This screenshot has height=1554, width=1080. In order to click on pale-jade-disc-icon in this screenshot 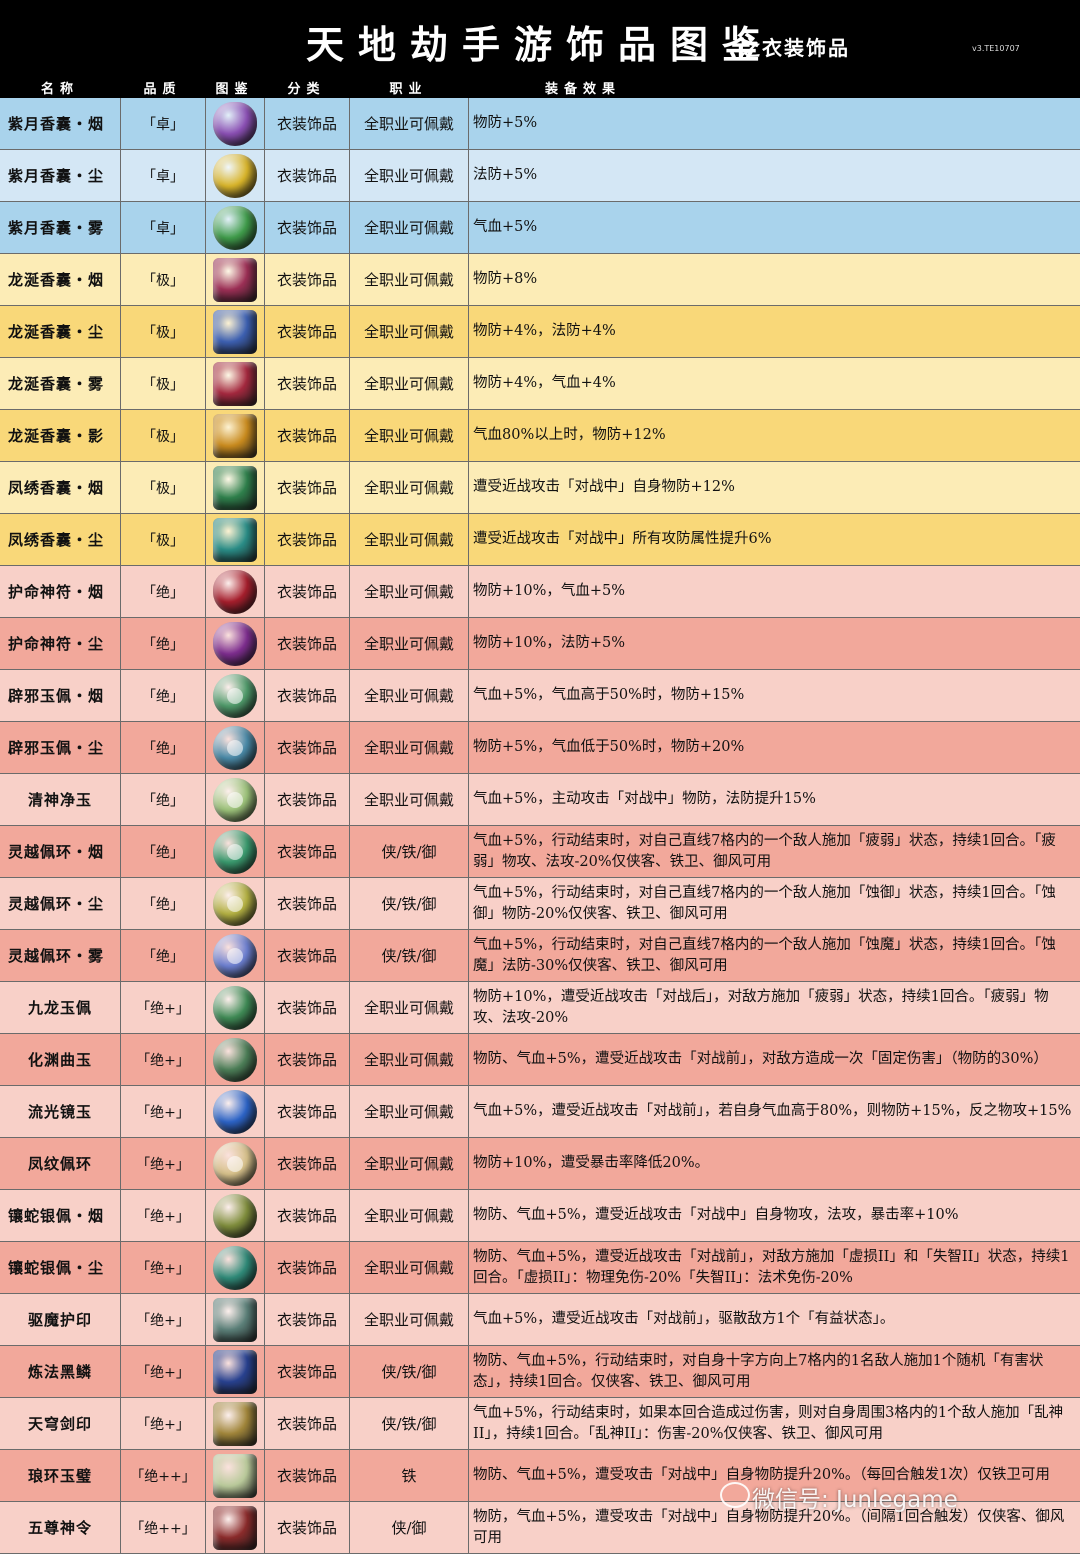, I will do `click(235, 799)`.